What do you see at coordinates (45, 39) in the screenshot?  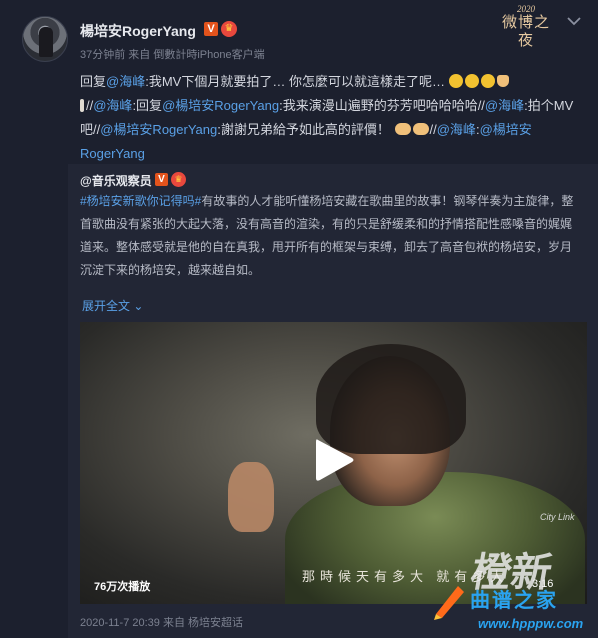 I see `user-avatar` at bounding box center [45, 39].